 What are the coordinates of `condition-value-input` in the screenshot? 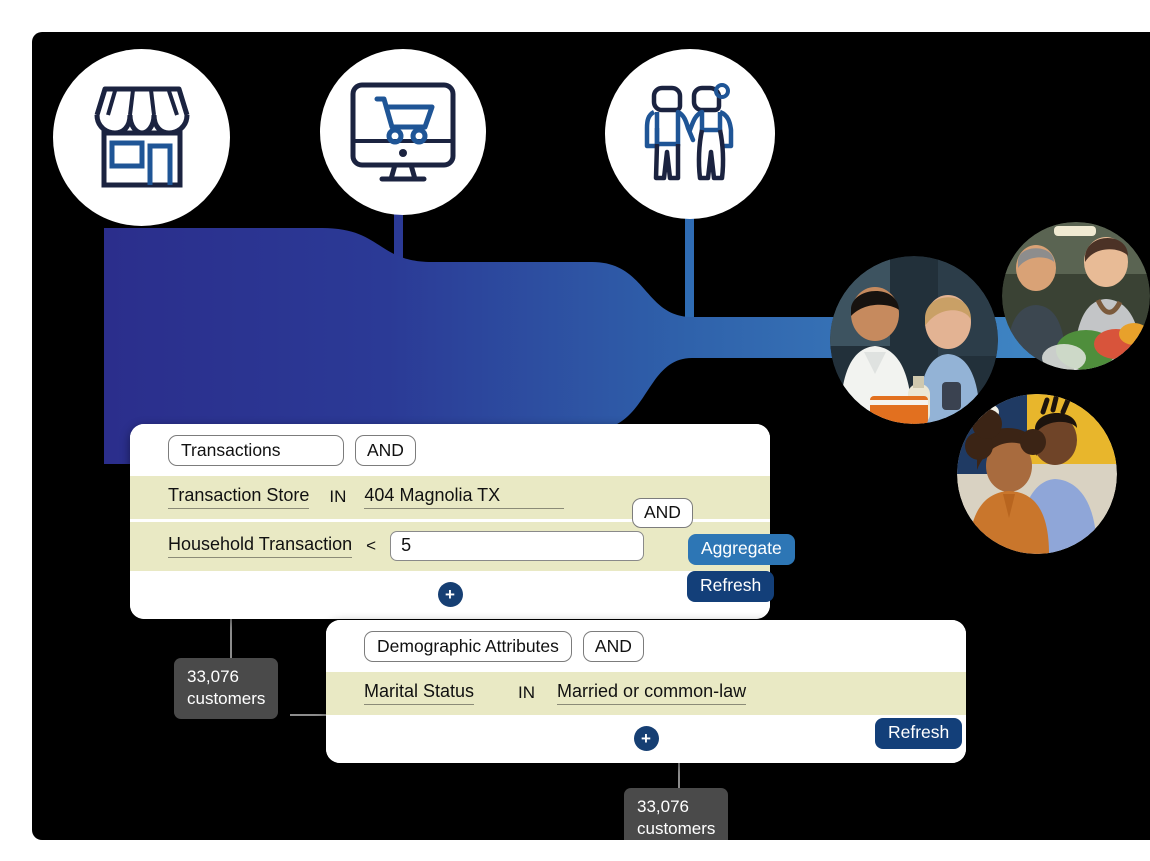 It's located at (517, 546).